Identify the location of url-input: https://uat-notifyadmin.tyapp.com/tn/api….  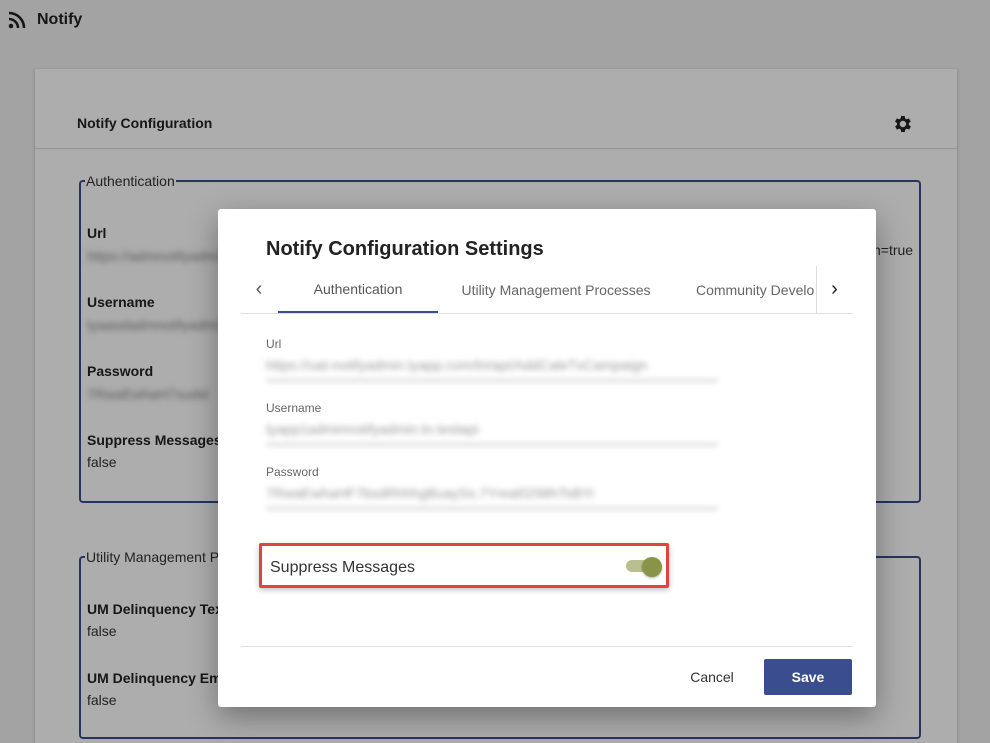
(492, 369).